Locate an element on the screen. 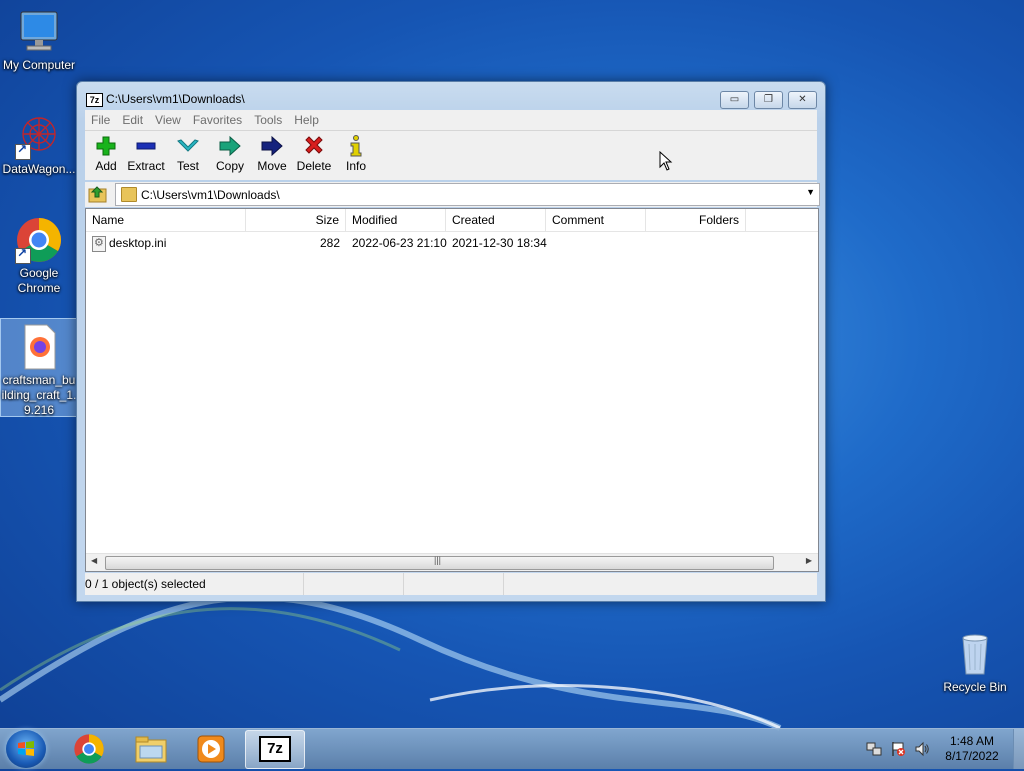 Image resolution: width=1024 pixels, height=771 pixels. move-button: Move is located at coordinates (272, 152).